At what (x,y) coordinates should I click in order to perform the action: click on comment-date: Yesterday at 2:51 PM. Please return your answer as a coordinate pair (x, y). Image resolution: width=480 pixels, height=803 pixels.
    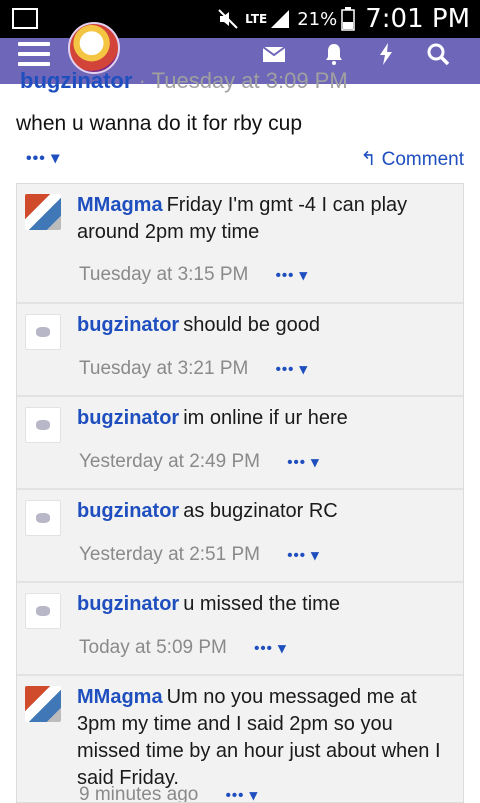
    Looking at the image, I should click on (169, 554).